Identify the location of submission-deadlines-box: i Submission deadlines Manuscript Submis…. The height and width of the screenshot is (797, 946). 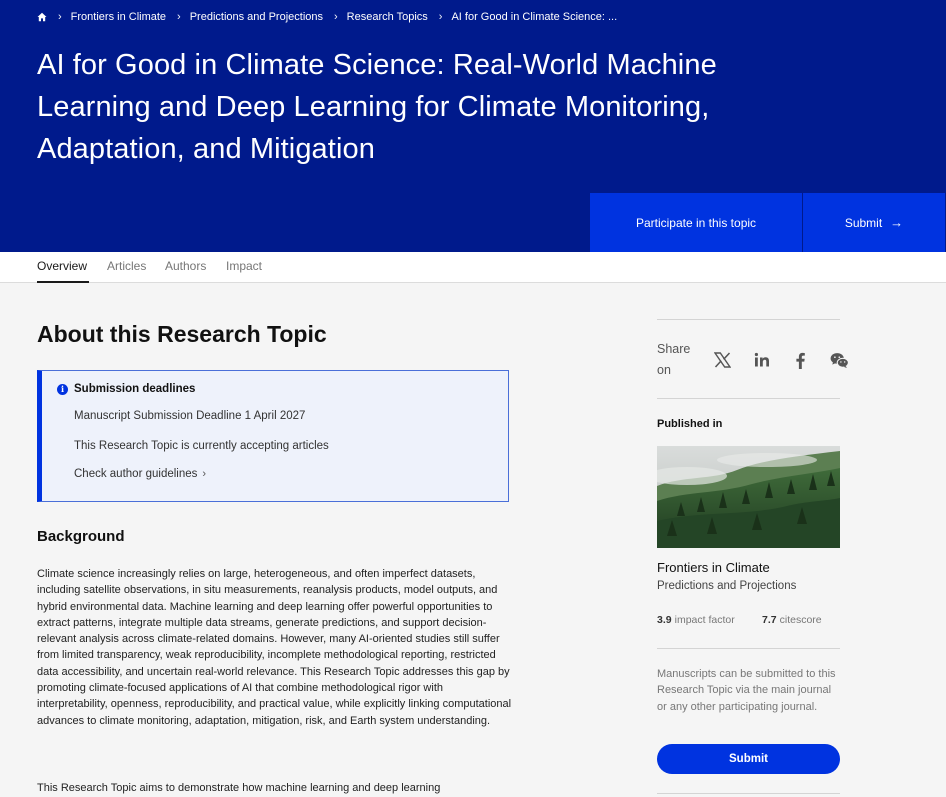
(273, 436).